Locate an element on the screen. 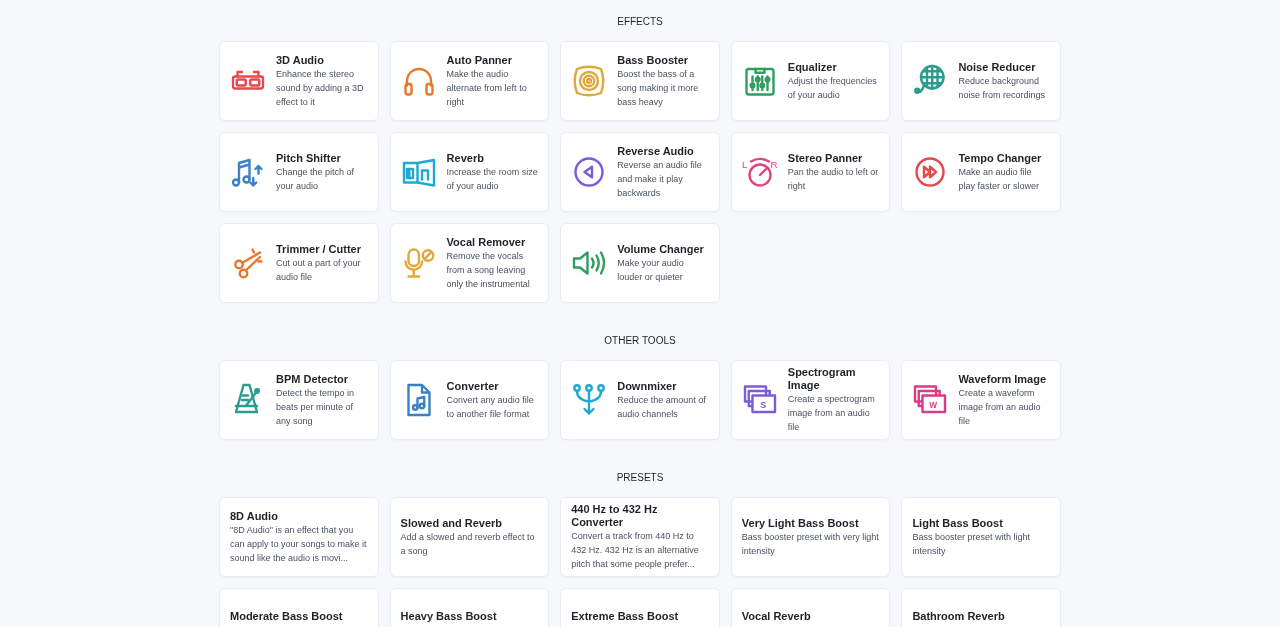  card-title: Downmixer is located at coordinates (647, 386).